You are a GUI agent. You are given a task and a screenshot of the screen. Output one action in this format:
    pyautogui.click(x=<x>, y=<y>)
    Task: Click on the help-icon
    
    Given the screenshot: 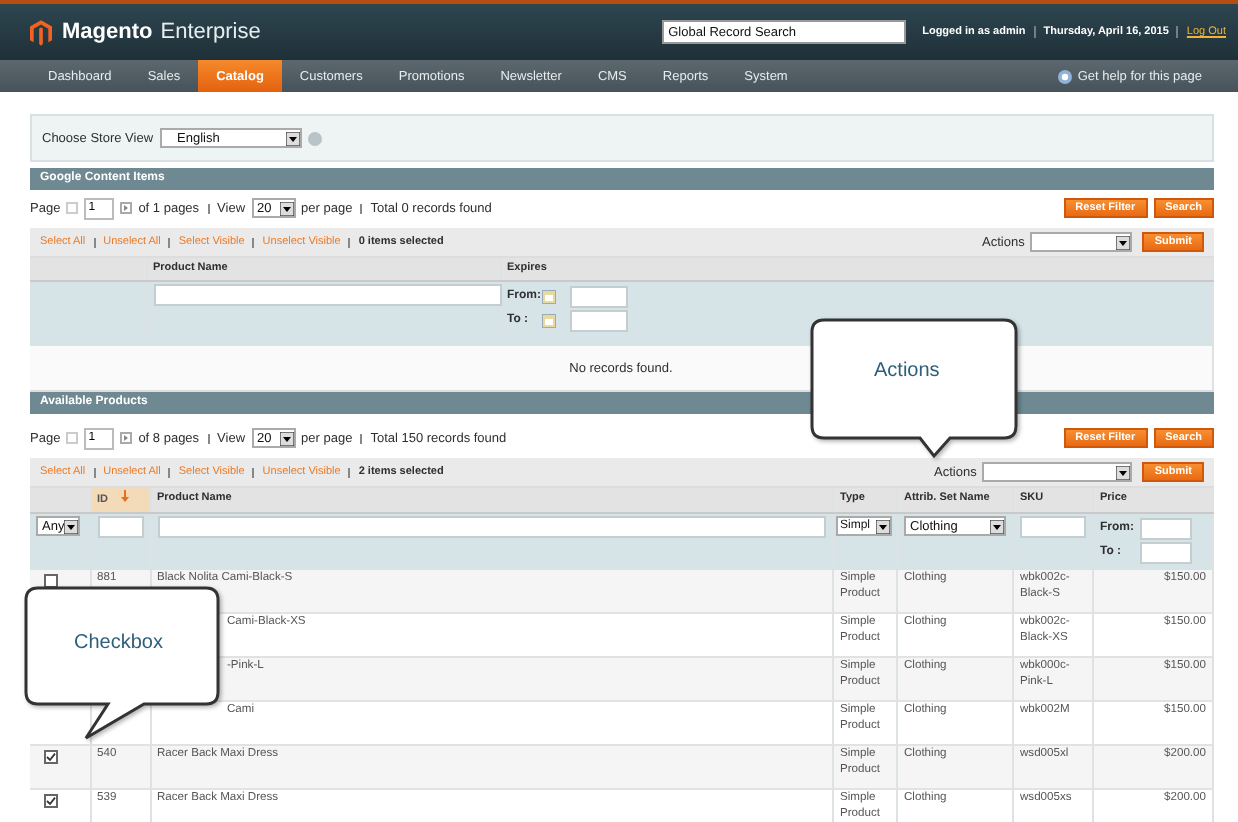 What is the action you would take?
    pyautogui.click(x=1064, y=76)
    